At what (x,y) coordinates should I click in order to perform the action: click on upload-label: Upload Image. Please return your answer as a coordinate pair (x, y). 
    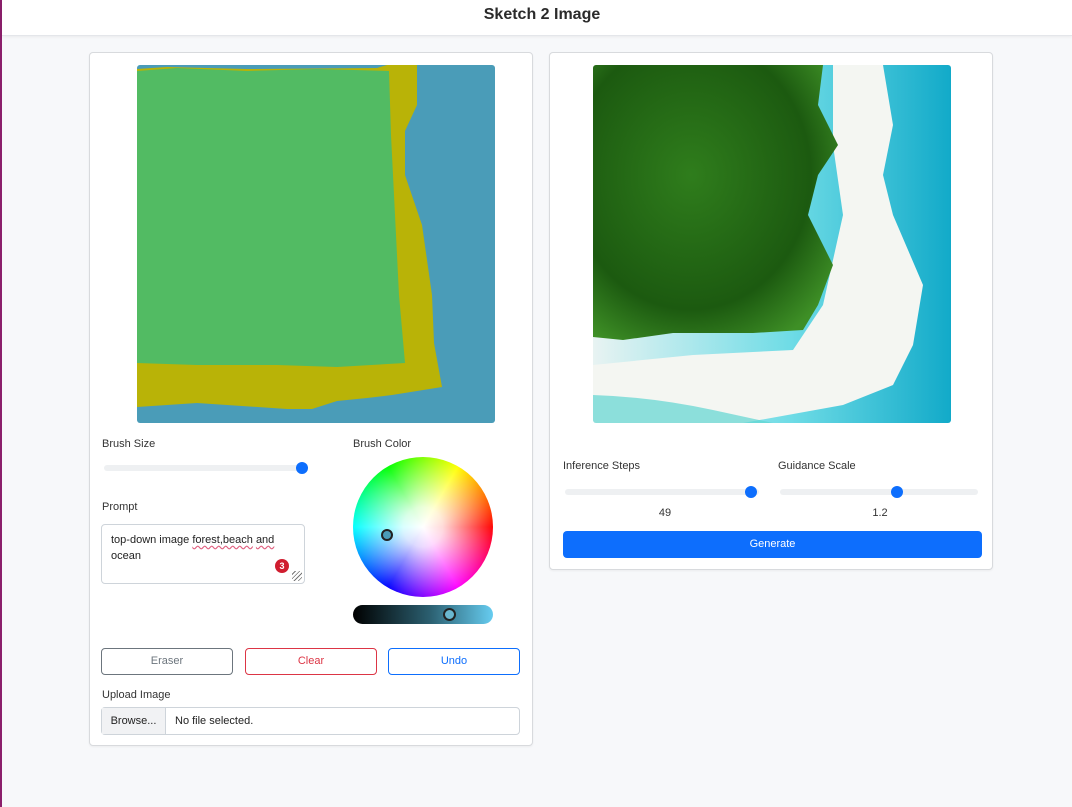
    Looking at the image, I should click on (136, 695).